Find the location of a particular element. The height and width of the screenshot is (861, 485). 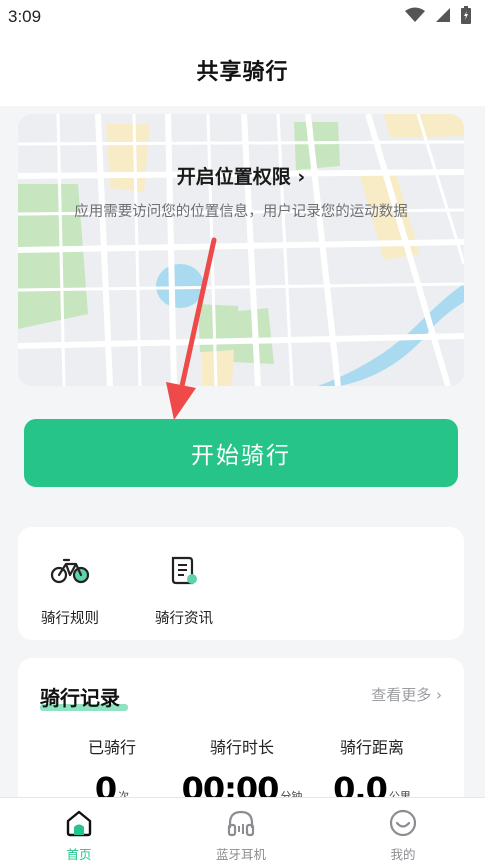

records-title: 骑行记录 is located at coordinates (84, 696).